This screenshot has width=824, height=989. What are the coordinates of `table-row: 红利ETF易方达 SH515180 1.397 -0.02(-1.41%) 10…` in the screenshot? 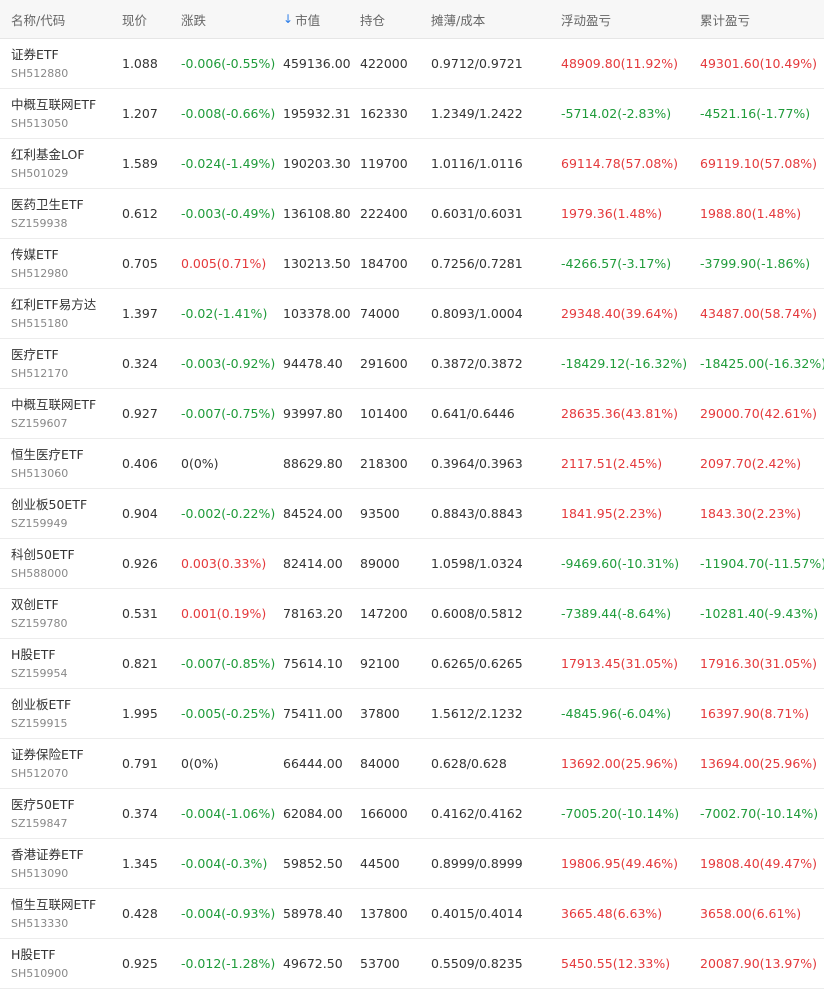 It's located at (412, 314).